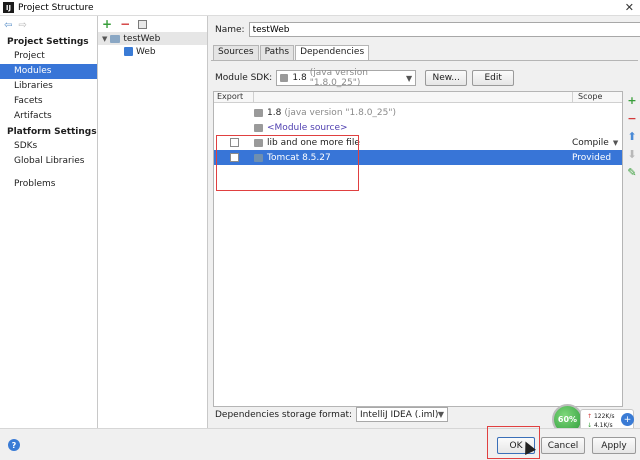 Image resolution: width=640 pixels, height=460 pixels. What do you see at coordinates (48, 86) in the screenshot?
I see `nav-item-libraries: Libraries` at bounding box center [48, 86].